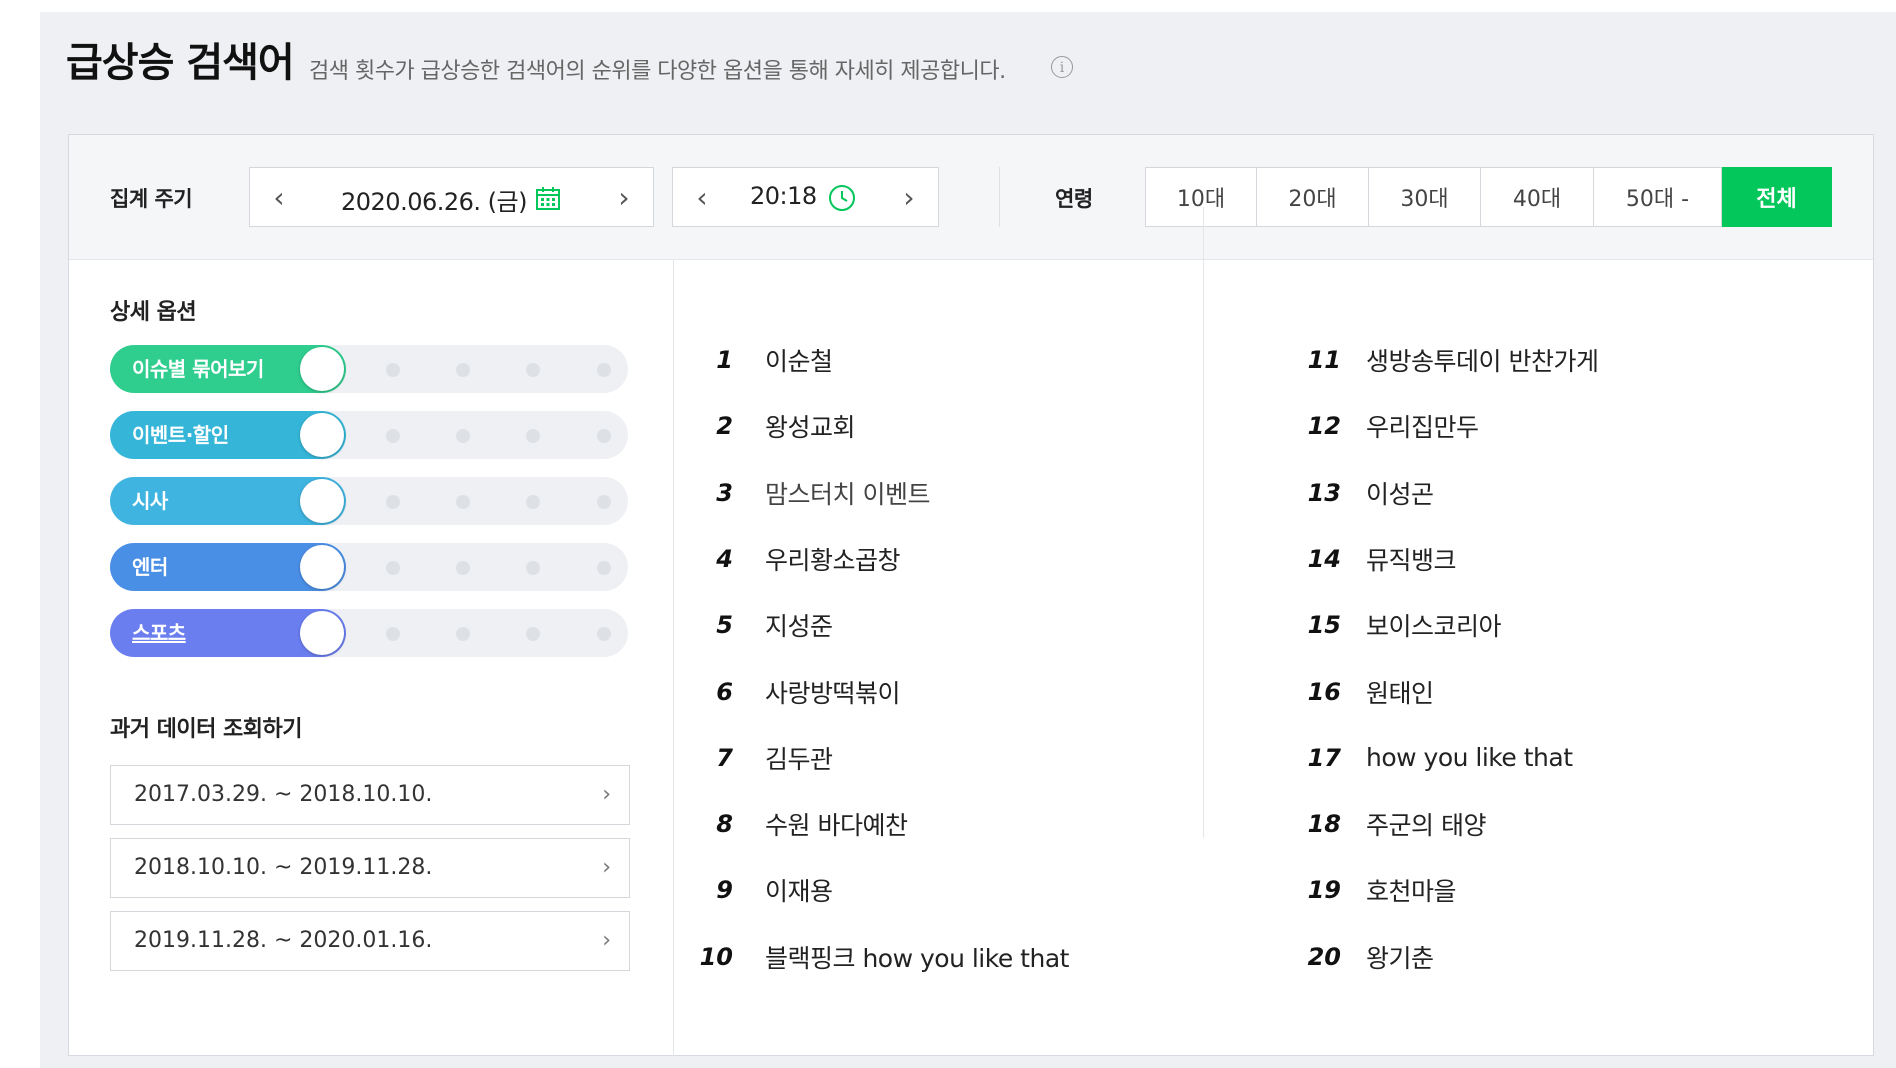 The width and height of the screenshot is (1896, 1068). What do you see at coordinates (1062, 67) in the screenshot?
I see `info-icon: i` at bounding box center [1062, 67].